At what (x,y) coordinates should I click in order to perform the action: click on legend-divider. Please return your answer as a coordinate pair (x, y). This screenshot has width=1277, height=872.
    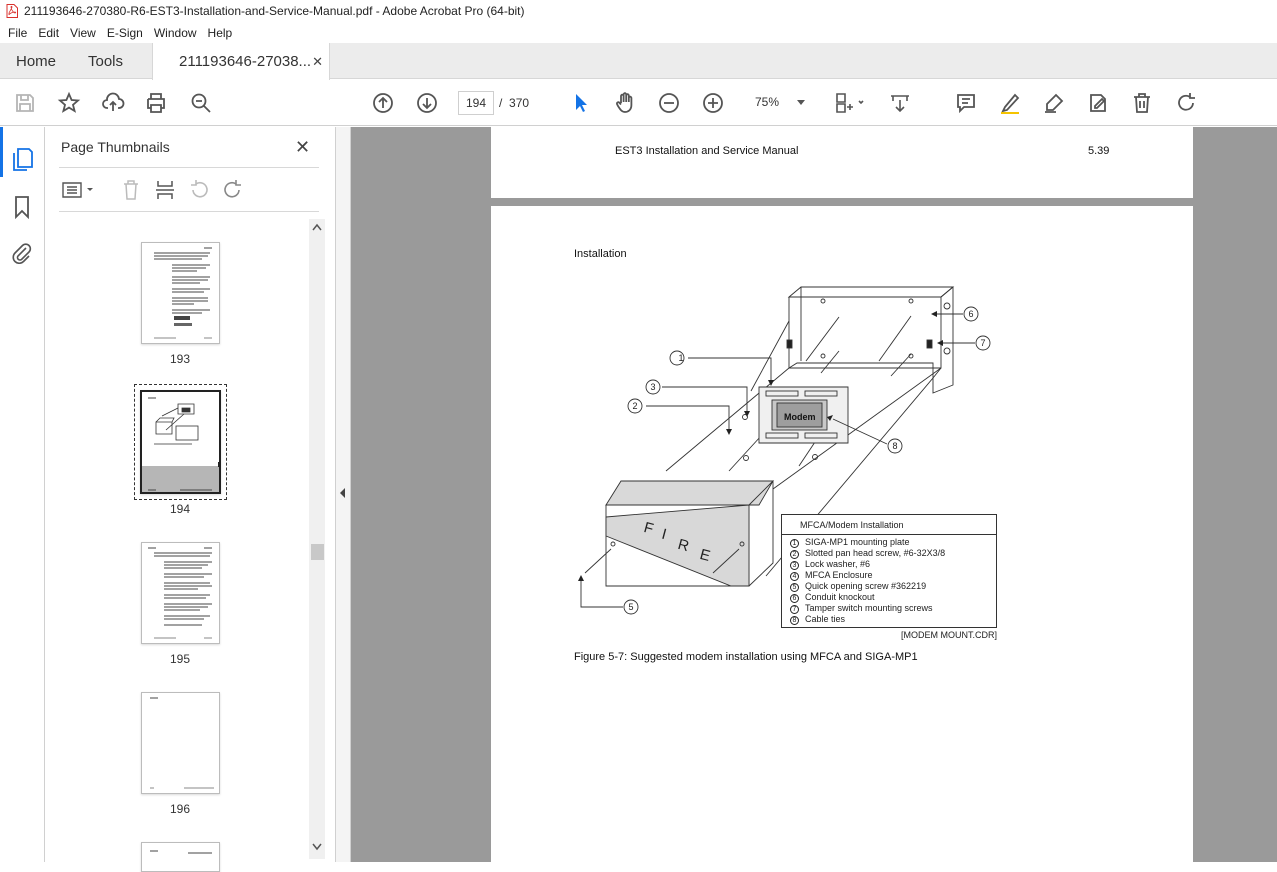
    Looking at the image, I should click on (889, 534).